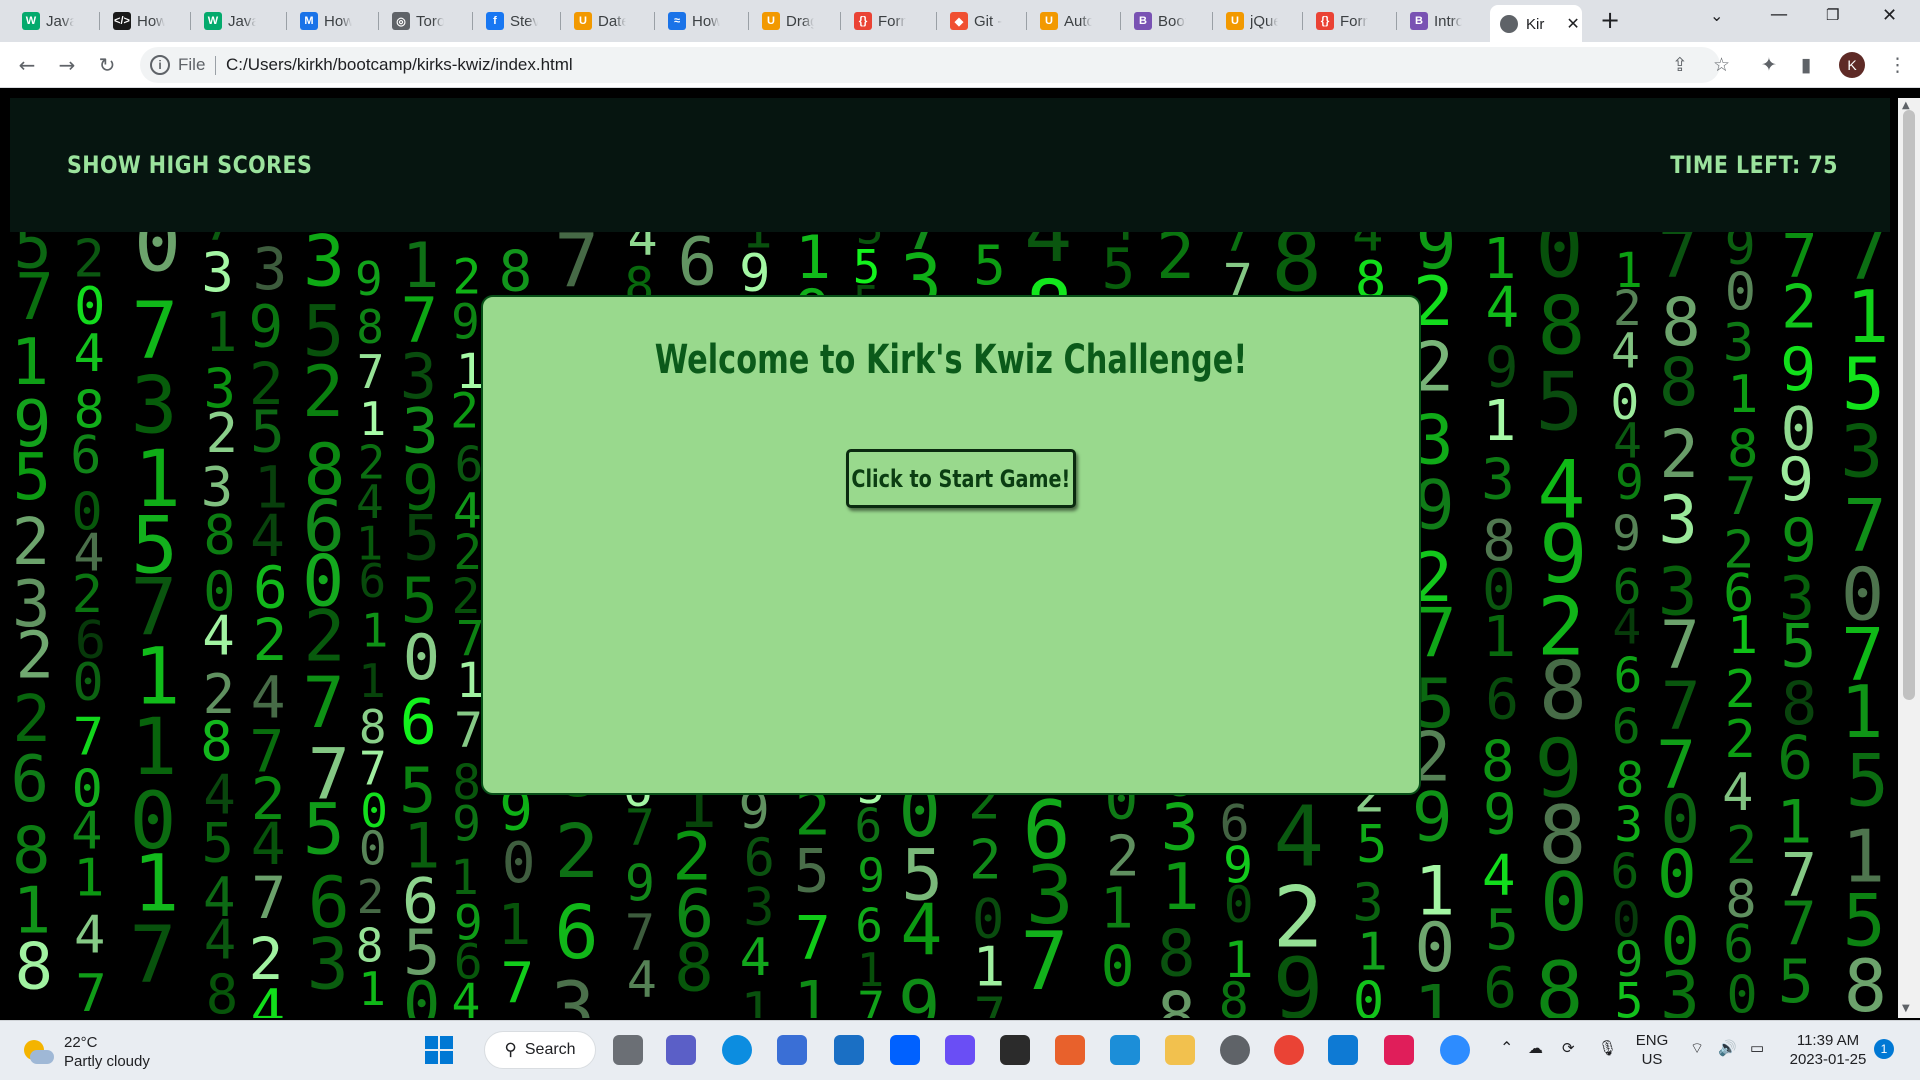  What do you see at coordinates (892, 21) in the screenshot?
I see `tab-label: Forma` at bounding box center [892, 21].